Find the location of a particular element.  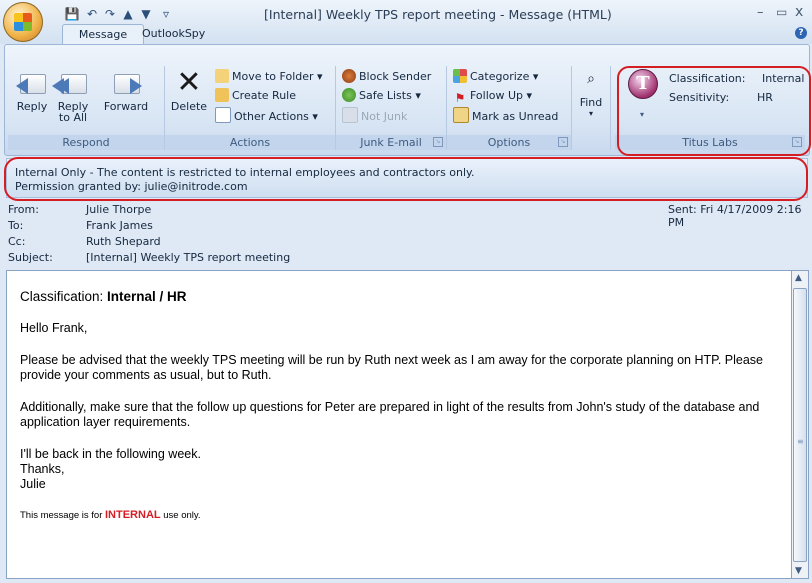

to-value: Frank James is located at coordinates (119, 225).